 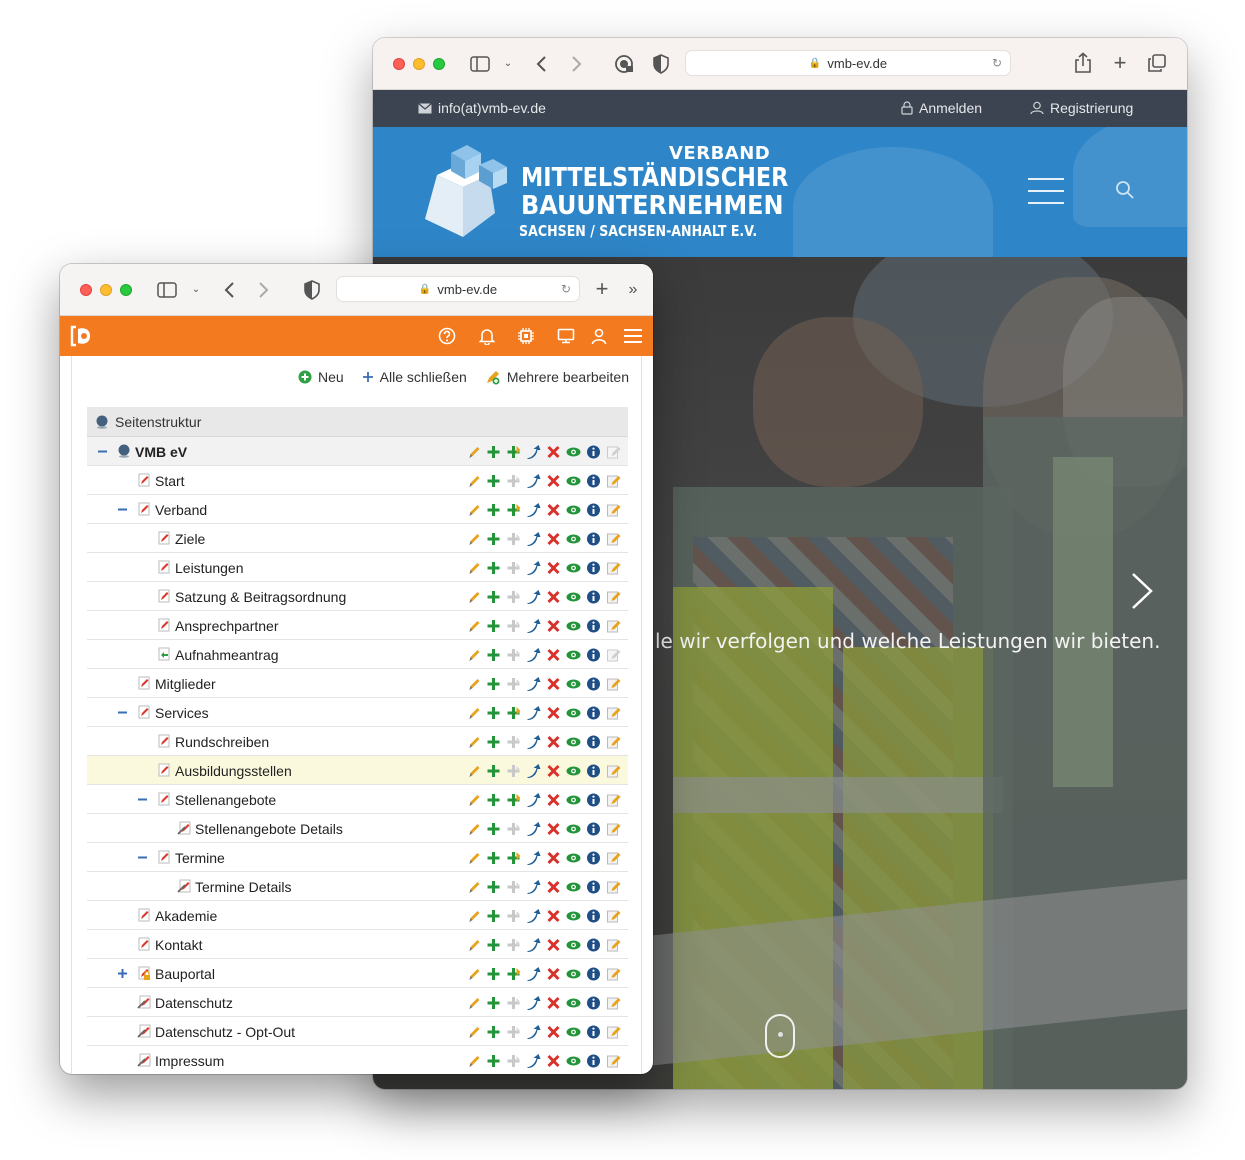 I want to click on menu-hamburger-icon, so click(x=1046, y=191).